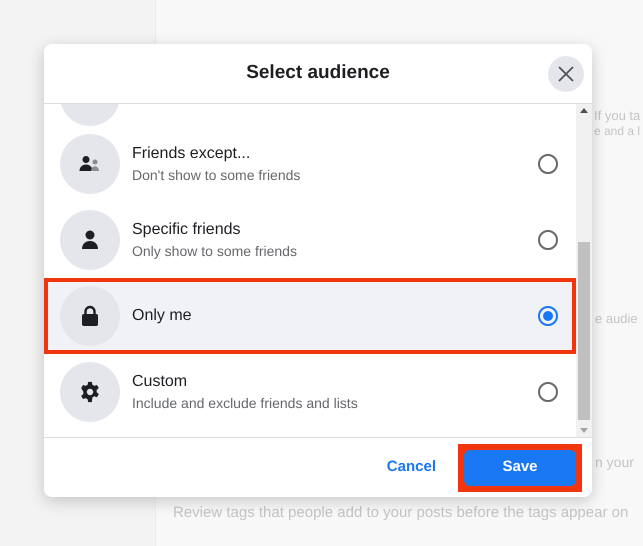  What do you see at coordinates (90, 392) in the screenshot?
I see `gear-icon` at bounding box center [90, 392].